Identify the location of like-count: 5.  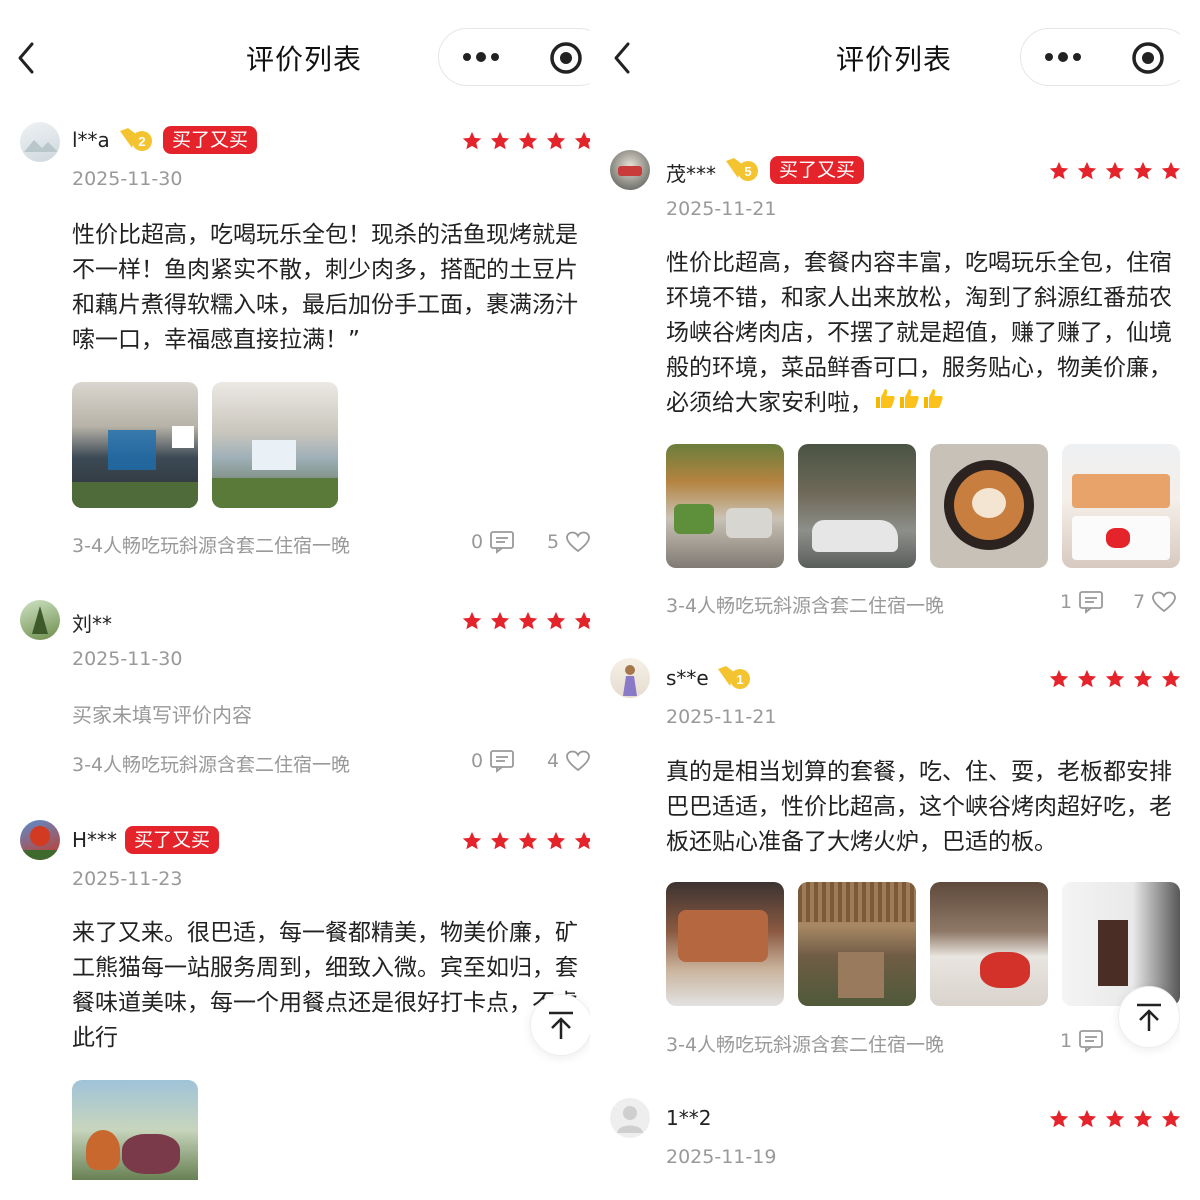
(568, 542).